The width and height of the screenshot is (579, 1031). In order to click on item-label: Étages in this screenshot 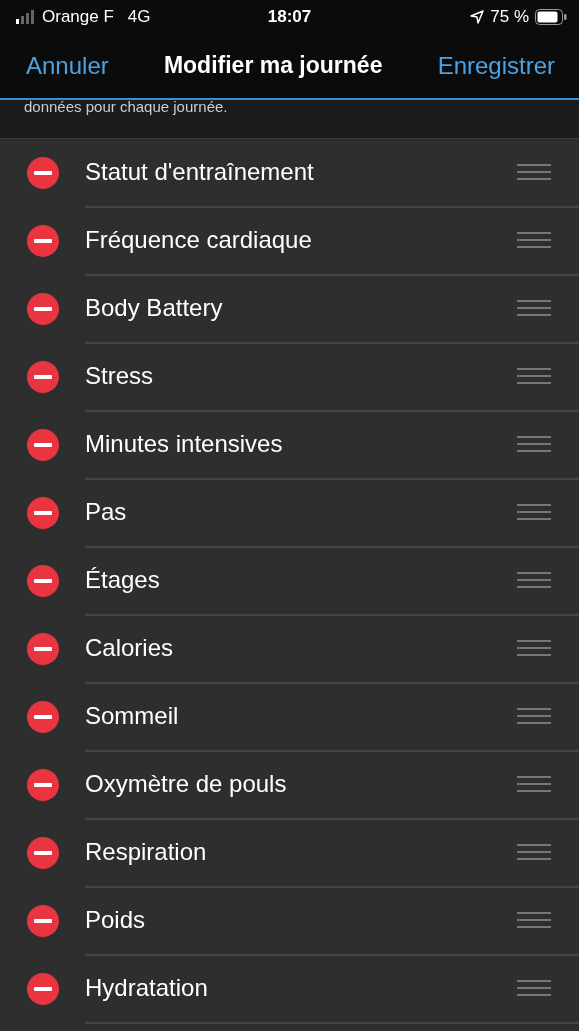, I will do `click(122, 580)`.